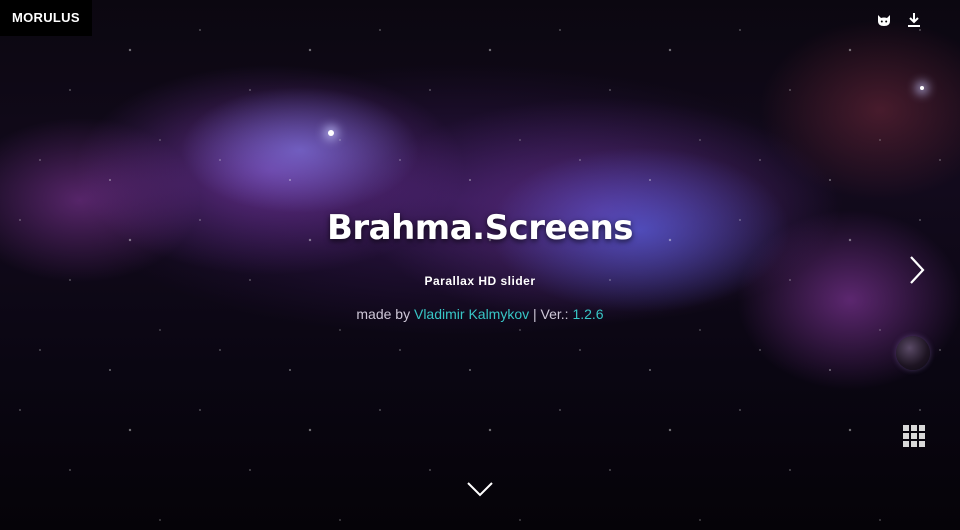 This screenshot has width=960, height=530. Describe the element at coordinates (587, 314) in the screenshot. I see `version-link: 1.2.6` at that location.